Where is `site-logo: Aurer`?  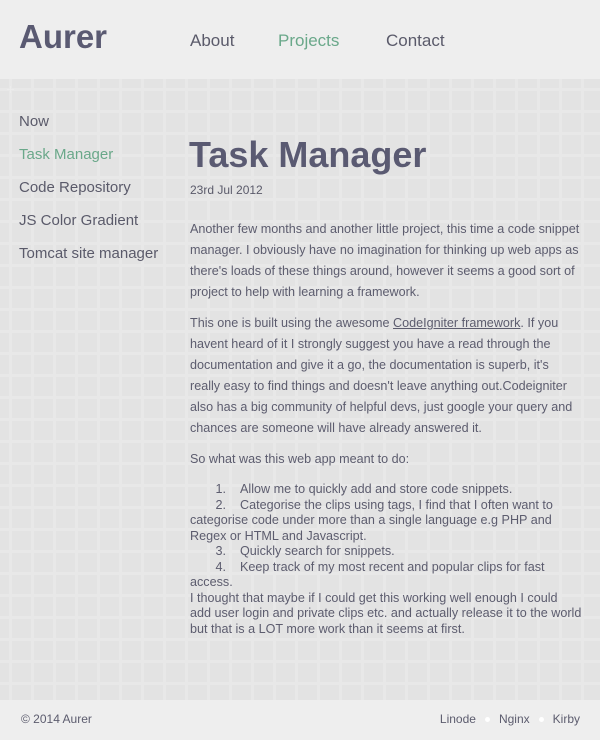
site-logo: Aurer is located at coordinates (63, 37).